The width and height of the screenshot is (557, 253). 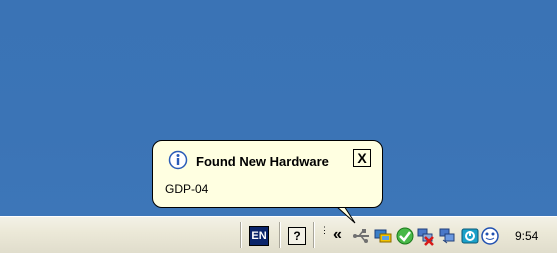 I want to click on usb-icon, so click(x=362, y=236).